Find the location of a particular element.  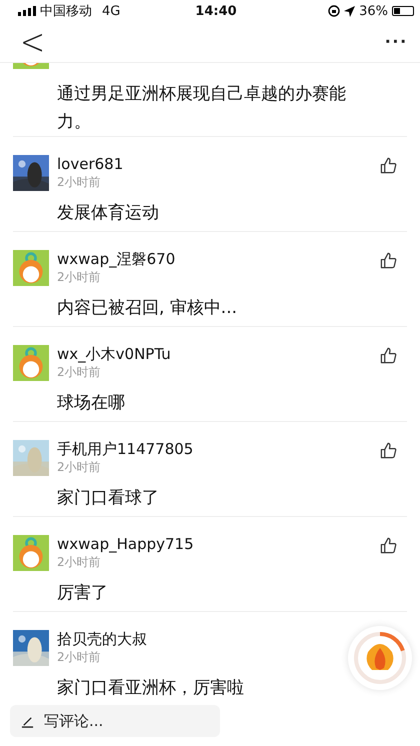

user-name: wxwap_Happy715 is located at coordinates (126, 544).